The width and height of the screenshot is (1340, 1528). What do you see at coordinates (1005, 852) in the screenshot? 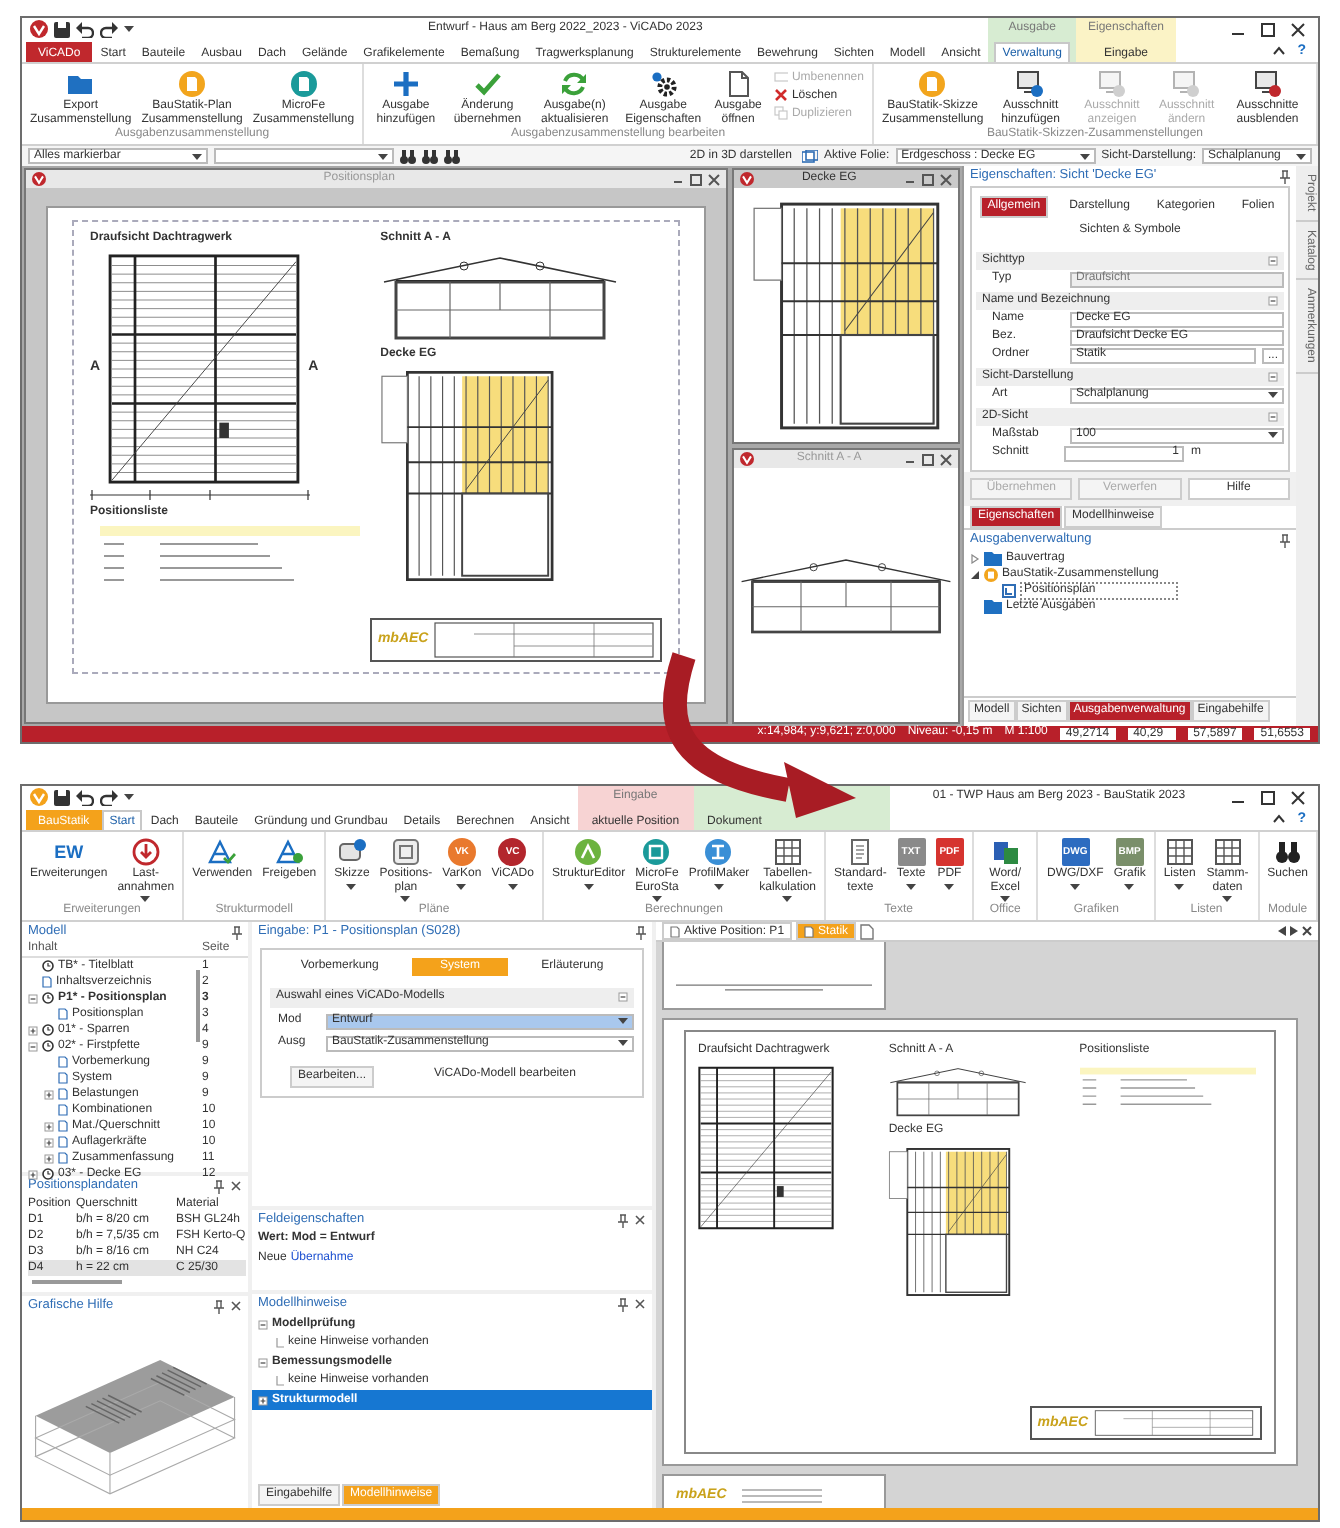
I see `office-documents-icon` at bounding box center [1005, 852].